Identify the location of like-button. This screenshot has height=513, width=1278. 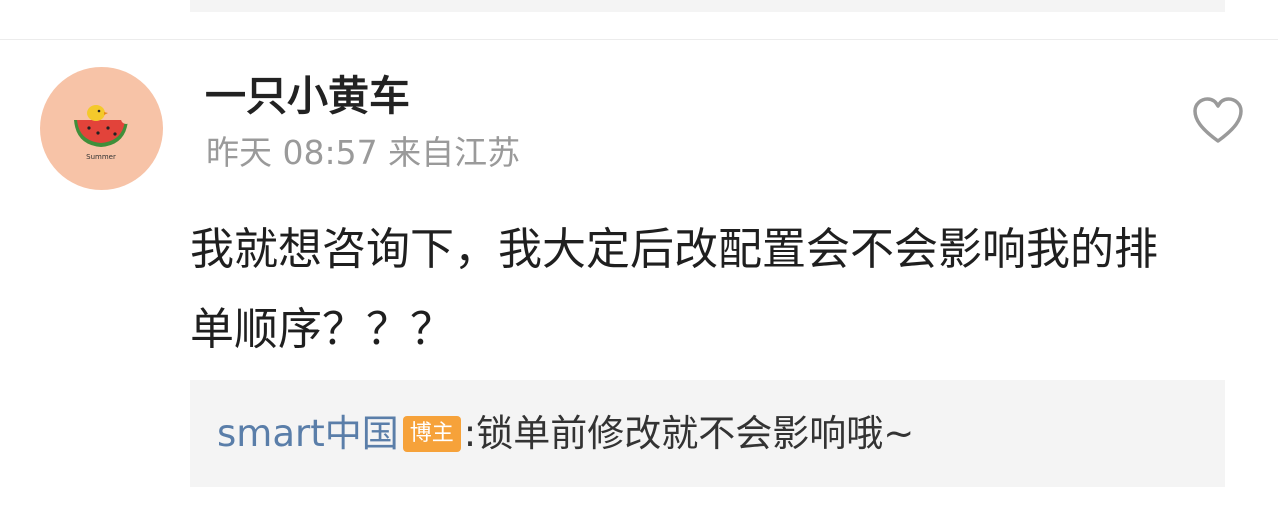
(1218, 121).